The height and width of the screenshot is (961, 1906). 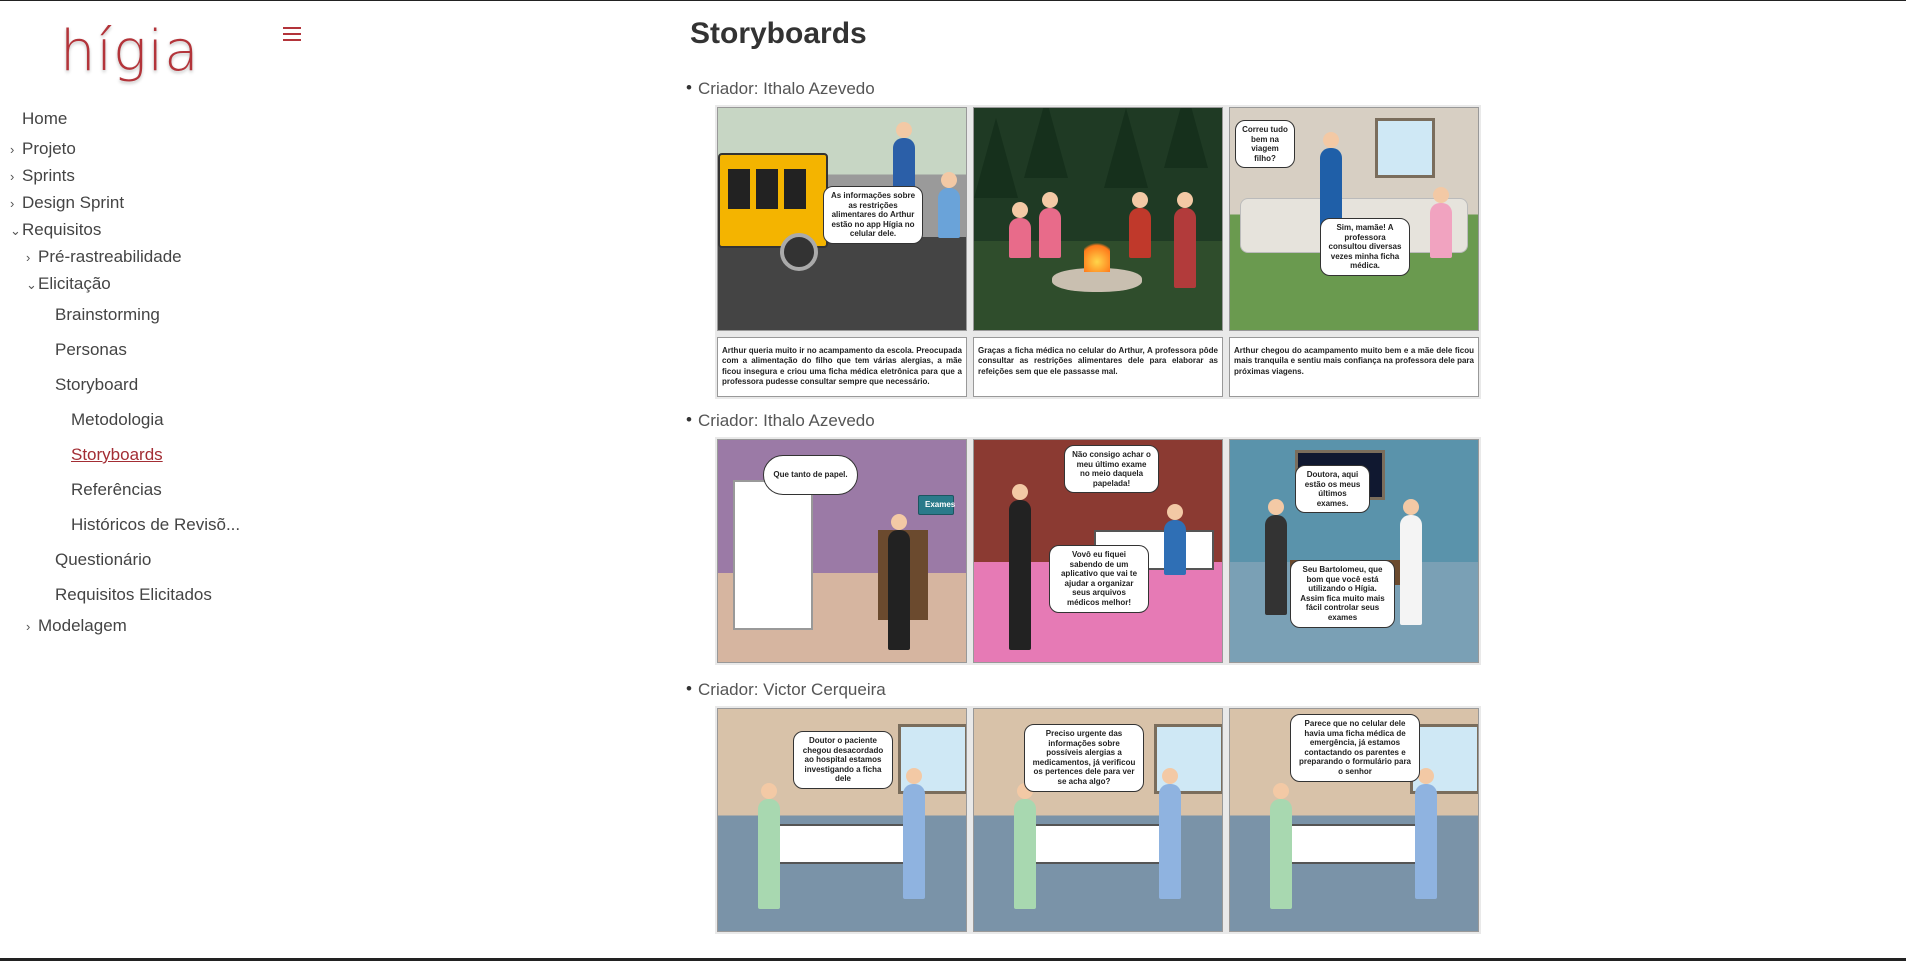 What do you see at coordinates (107, 315) in the screenshot?
I see `sidebar-item-brainstorming: Brainstorming` at bounding box center [107, 315].